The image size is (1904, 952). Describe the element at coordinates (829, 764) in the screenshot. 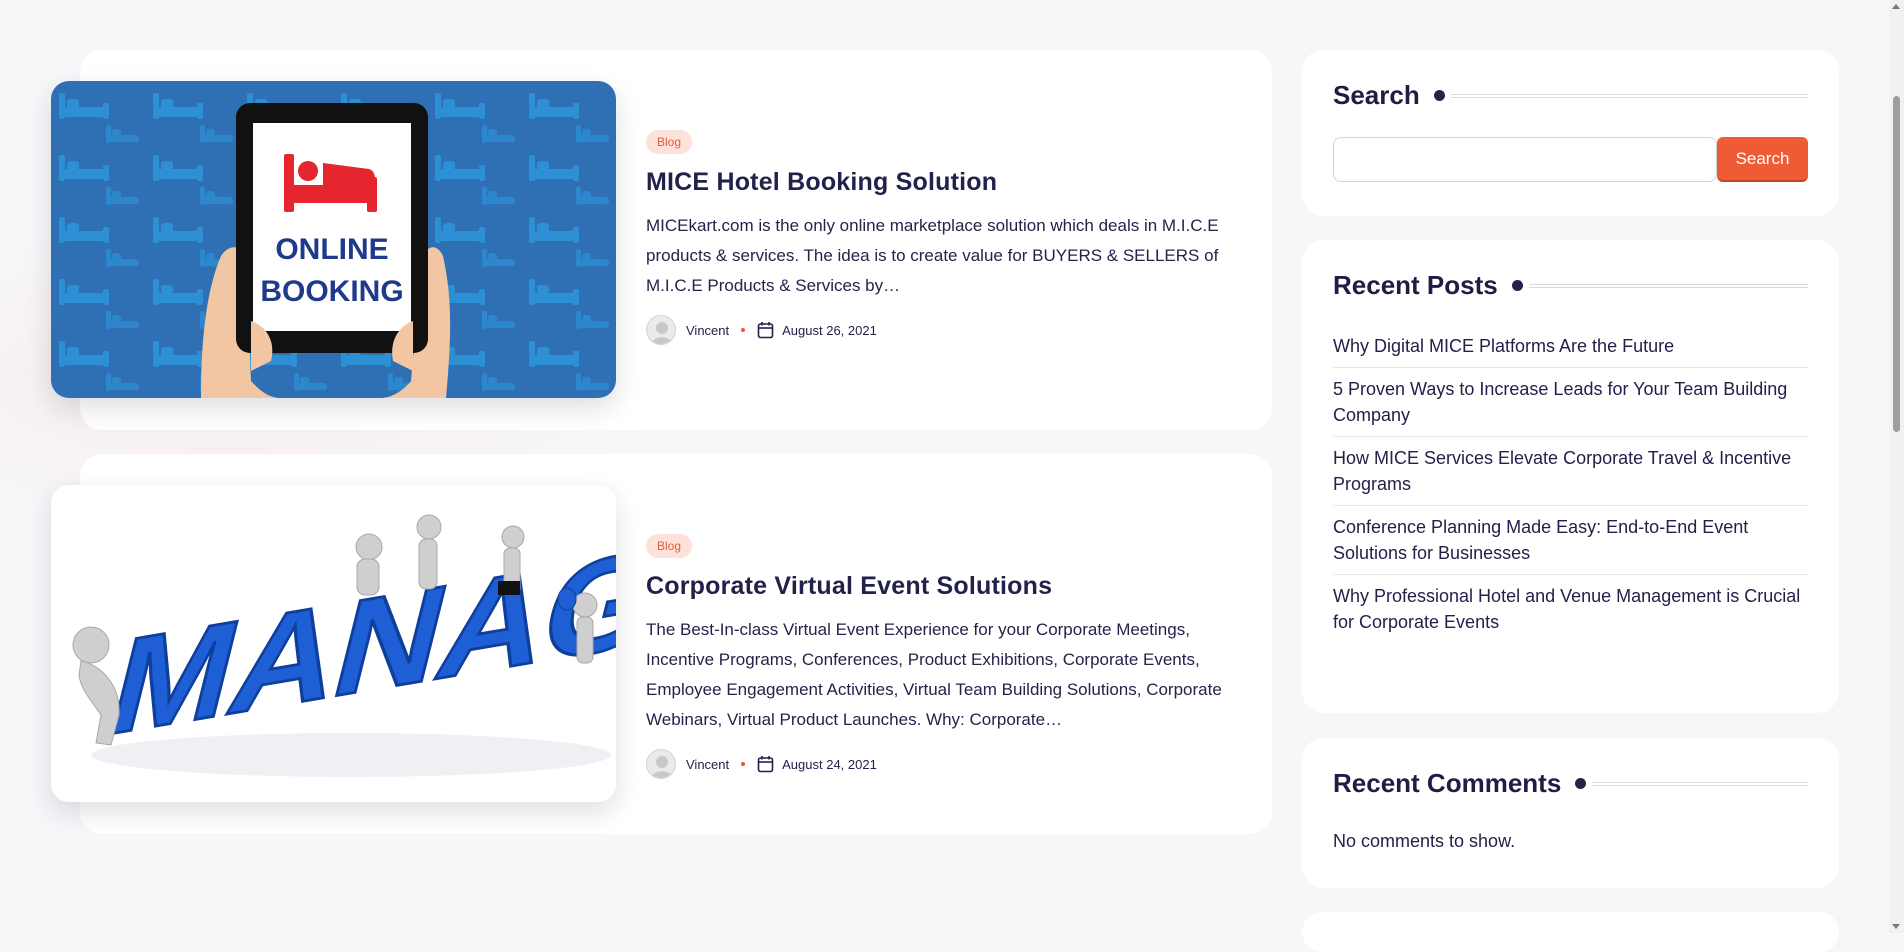

I see `post-date: August 24, 2021` at that location.